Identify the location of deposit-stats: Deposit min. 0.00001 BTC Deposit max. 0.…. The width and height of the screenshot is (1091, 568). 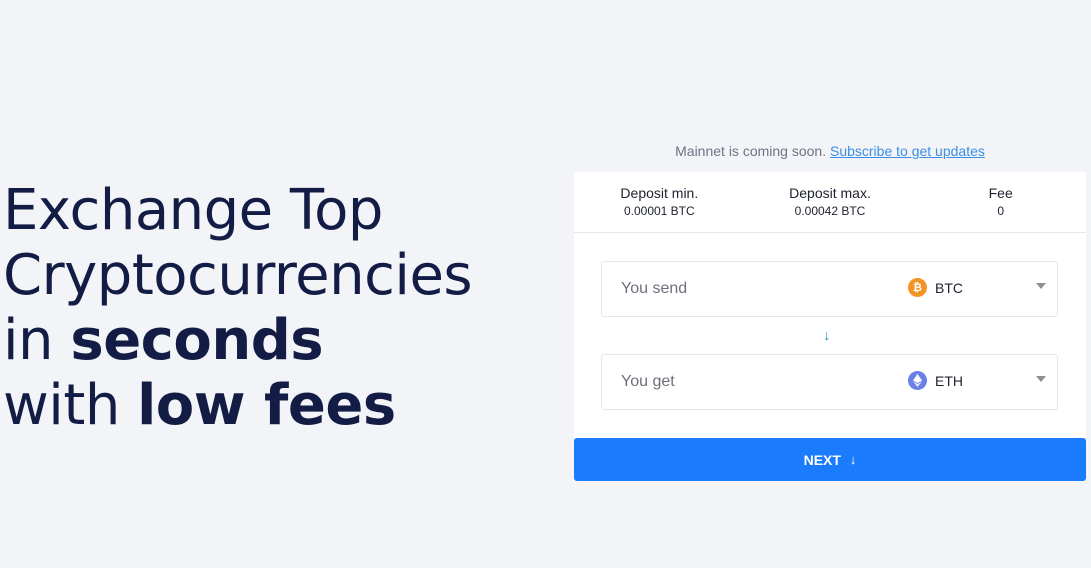
(830, 202).